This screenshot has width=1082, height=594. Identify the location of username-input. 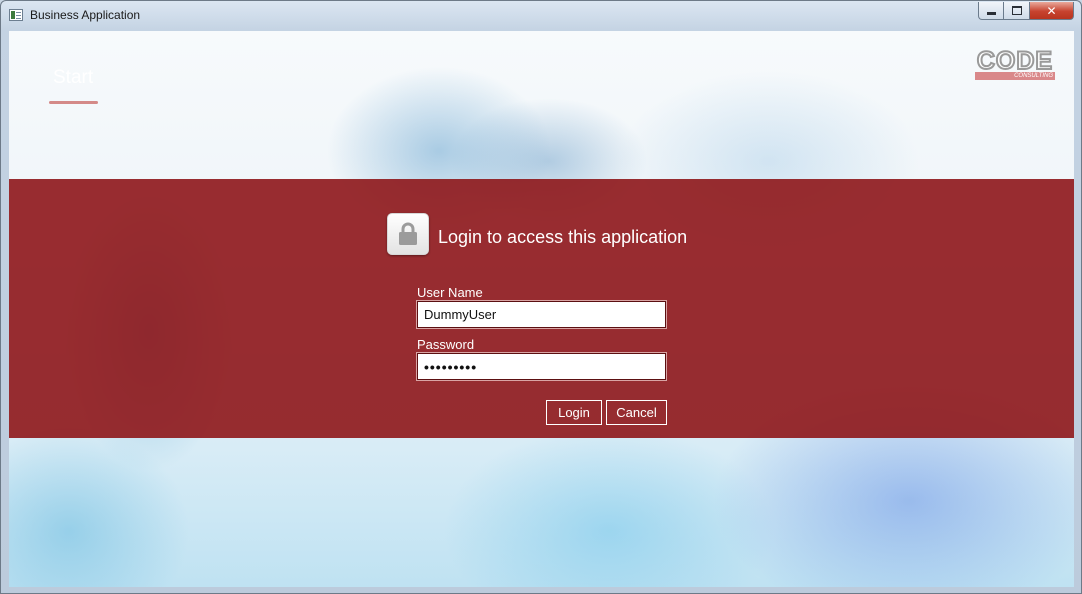
(541, 314).